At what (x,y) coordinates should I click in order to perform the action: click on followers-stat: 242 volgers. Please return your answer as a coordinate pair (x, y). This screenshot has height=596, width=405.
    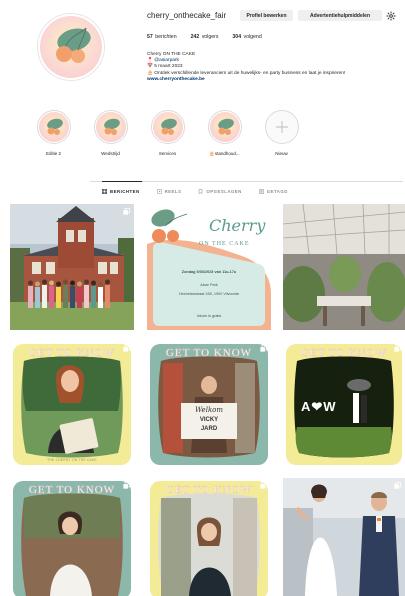
    Looking at the image, I should click on (205, 37).